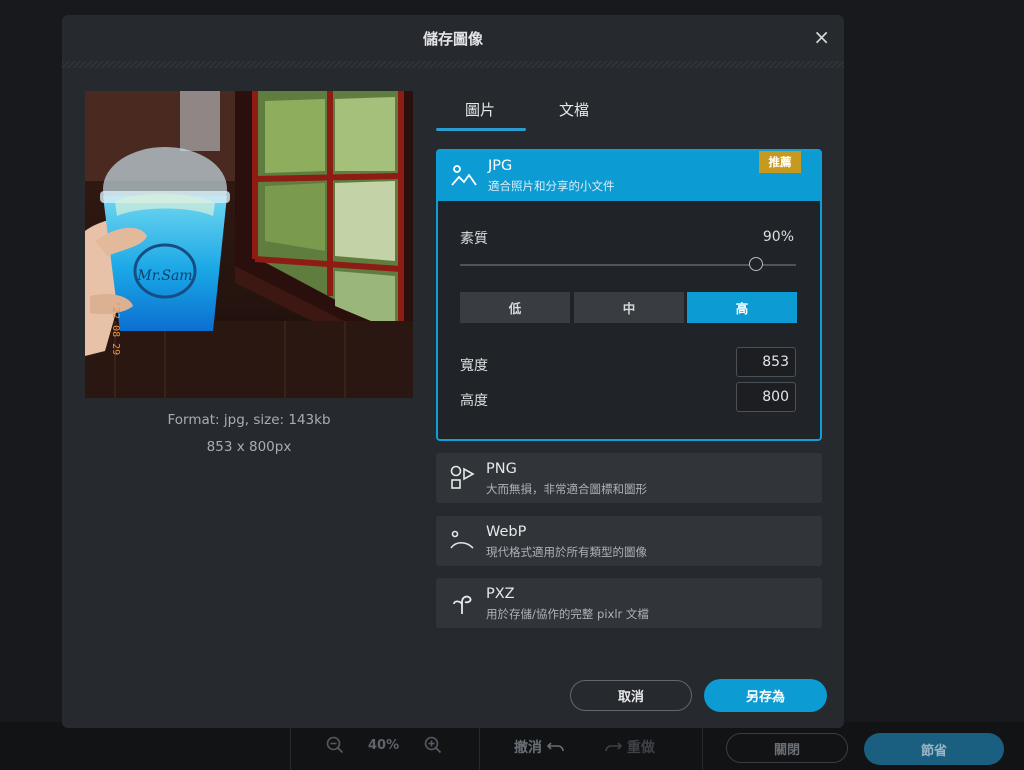 This screenshot has height=770, width=1024. Describe the element at coordinates (501, 469) in the screenshot. I see `png-title: PNG` at that location.